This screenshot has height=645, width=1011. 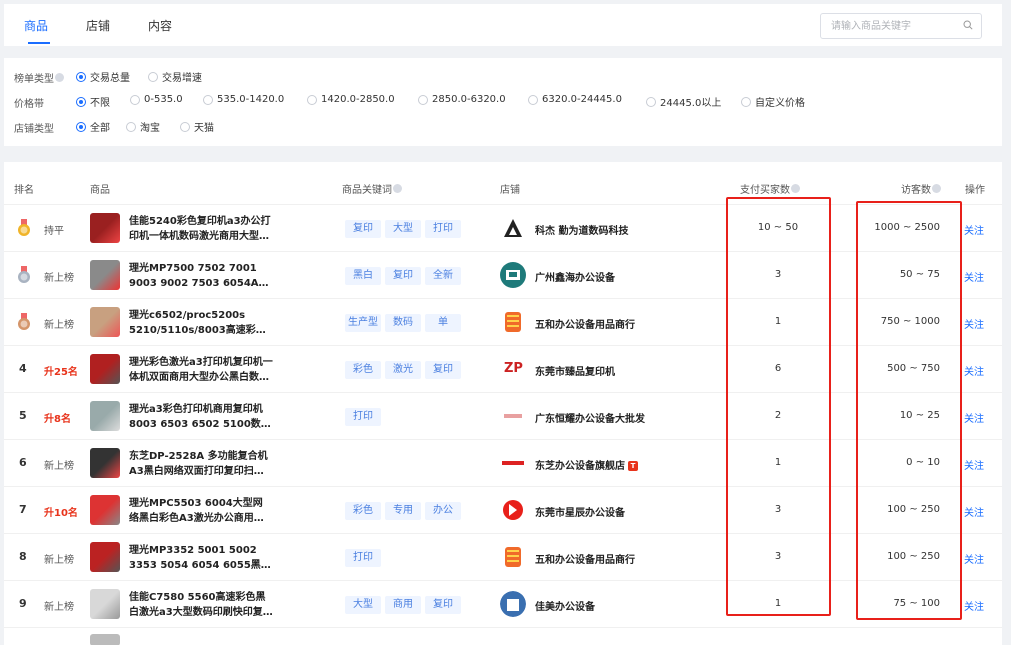 What do you see at coordinates (462, 99) in the screenshot?
I see `radio-price-4: 2850.0-6320.0` at bounding box center [462, 99].